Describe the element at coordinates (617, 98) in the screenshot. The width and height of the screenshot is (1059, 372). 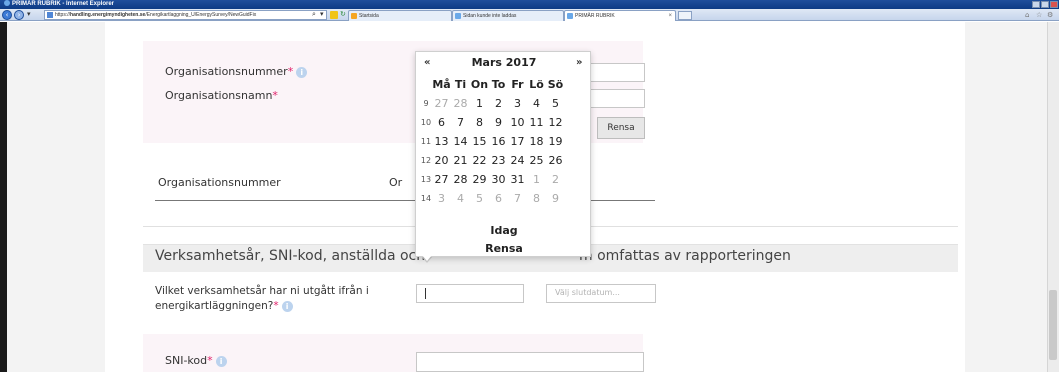
I see `org-name-input` at that location.